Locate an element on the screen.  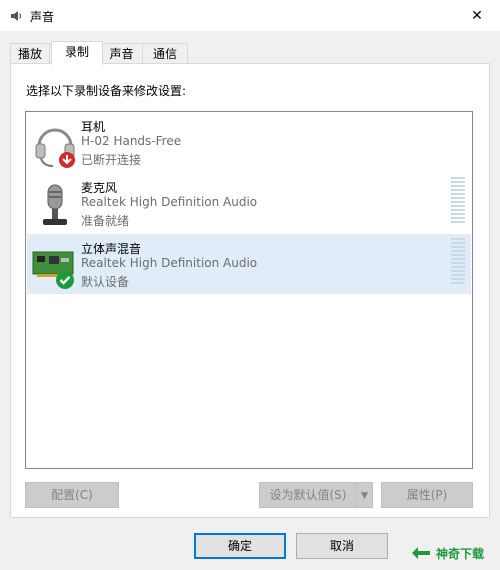
site-logo-icon is located at coordinates (421, 553).